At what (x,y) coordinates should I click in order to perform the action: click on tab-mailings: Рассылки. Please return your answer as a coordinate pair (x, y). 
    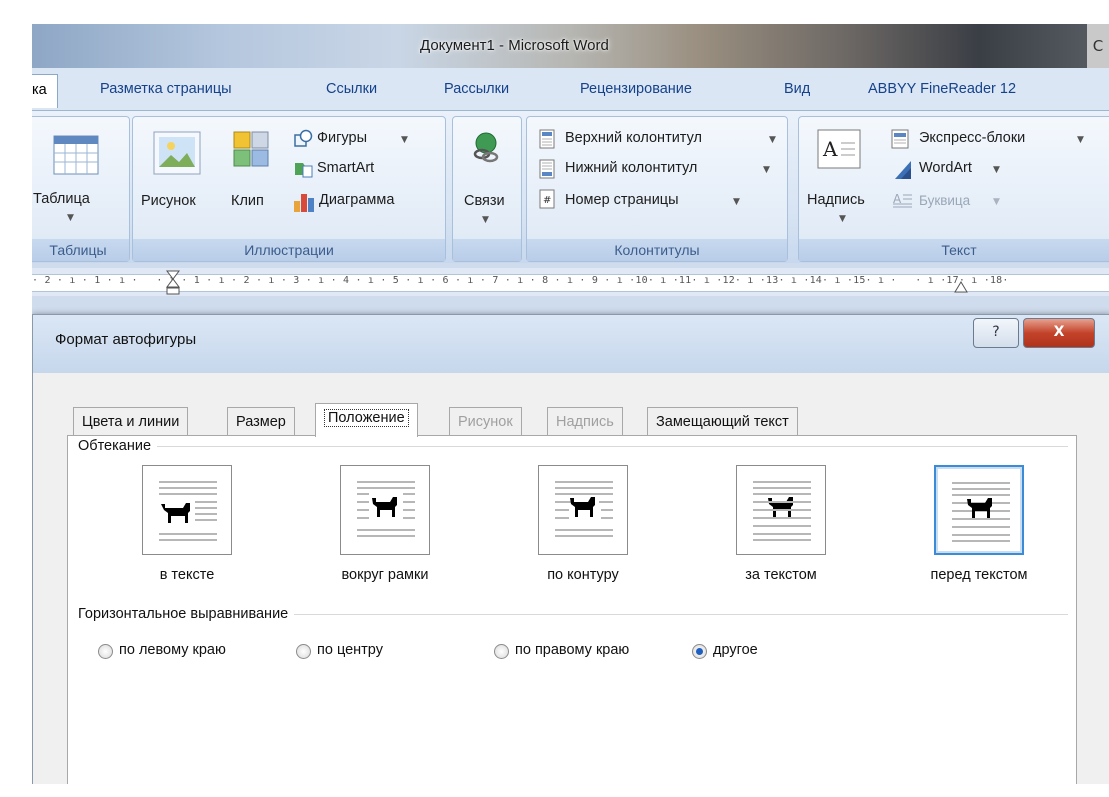
    Looking at the image, I should click on (476, 89).